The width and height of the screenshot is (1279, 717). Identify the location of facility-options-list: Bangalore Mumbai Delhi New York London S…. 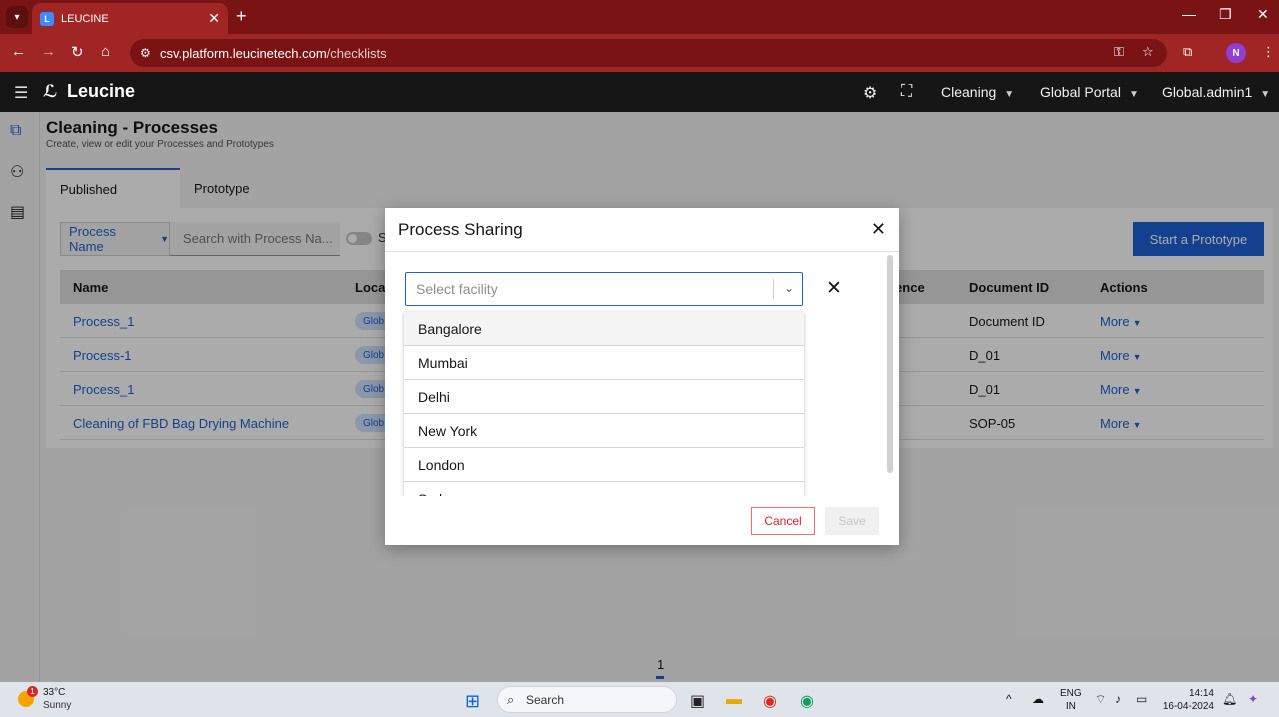
(604, 404).